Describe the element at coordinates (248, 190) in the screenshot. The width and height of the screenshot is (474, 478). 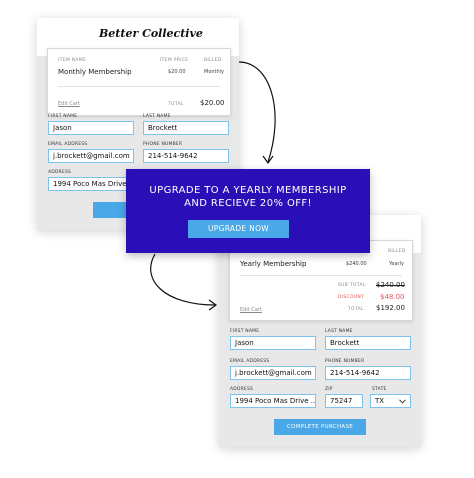
I see `banner-line-1: UPGRADE TO A YEARLY MEMBERSHIP` at that location.